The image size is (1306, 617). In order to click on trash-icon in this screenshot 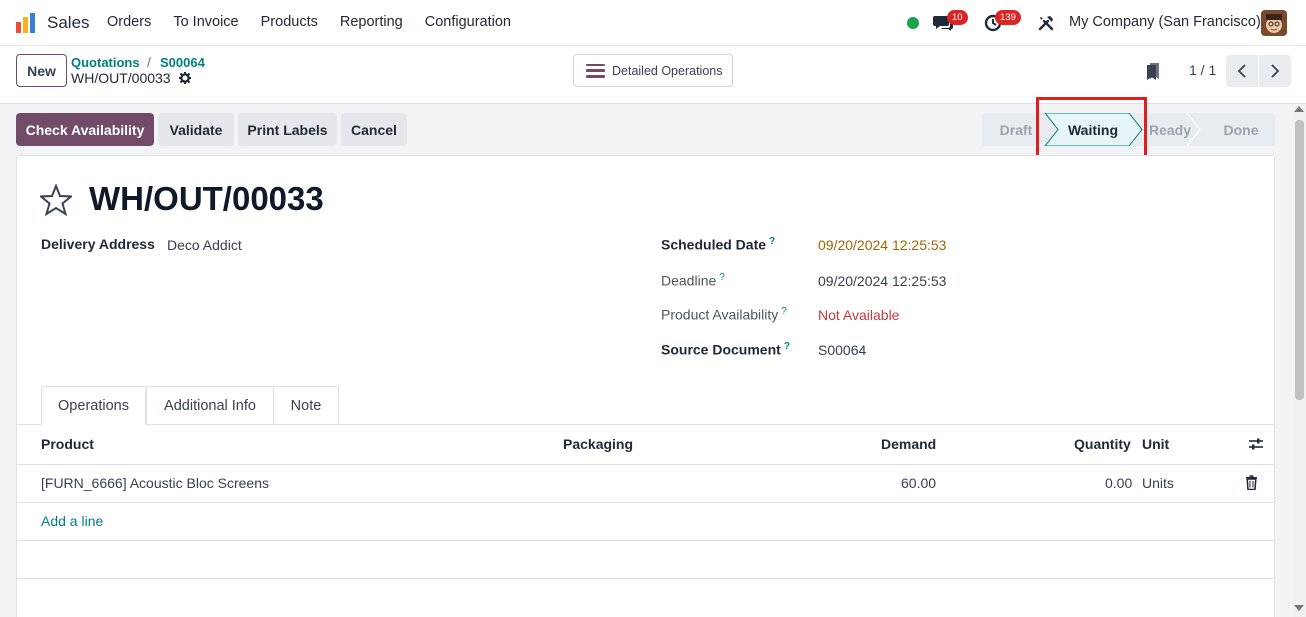, I will do `click(1251, 482)`.